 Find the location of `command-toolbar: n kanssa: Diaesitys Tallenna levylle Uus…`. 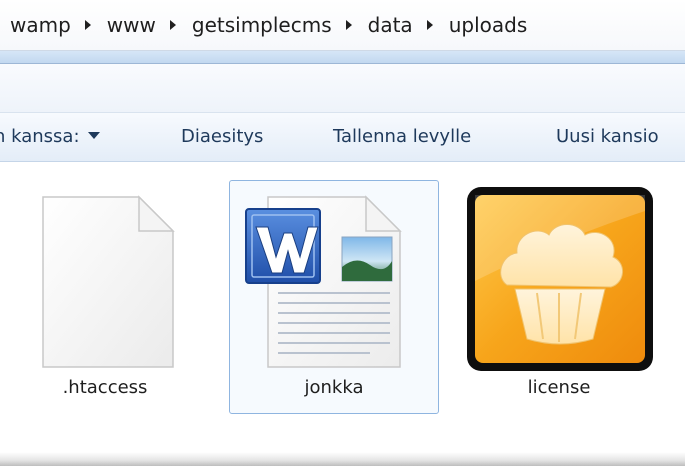

command-toolbar: n kanssa: Diaesitys Tallenna levylle Uus… is located at coordinates (342, 137).